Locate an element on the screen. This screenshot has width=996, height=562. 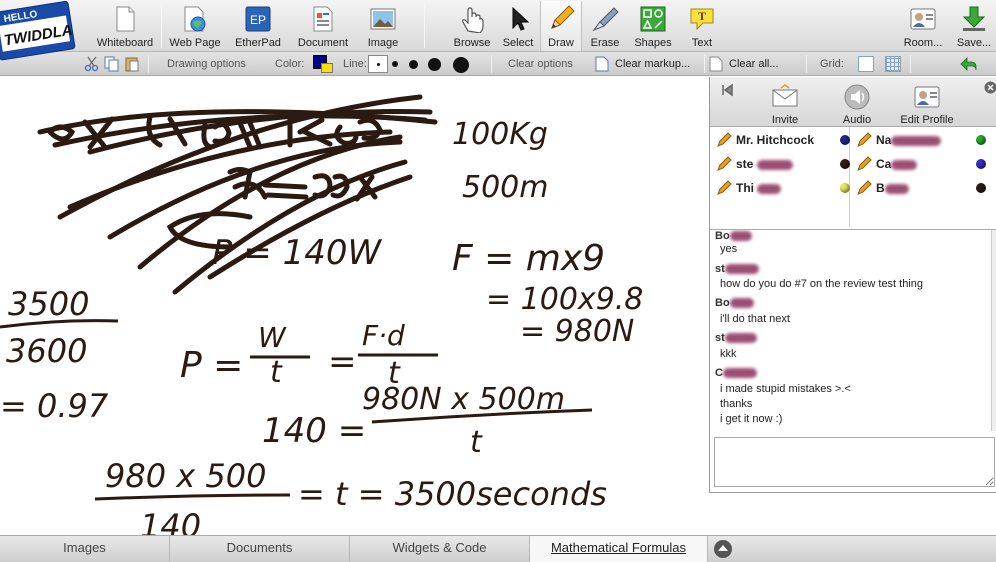
image-icon is located at coordinates (383, 19).